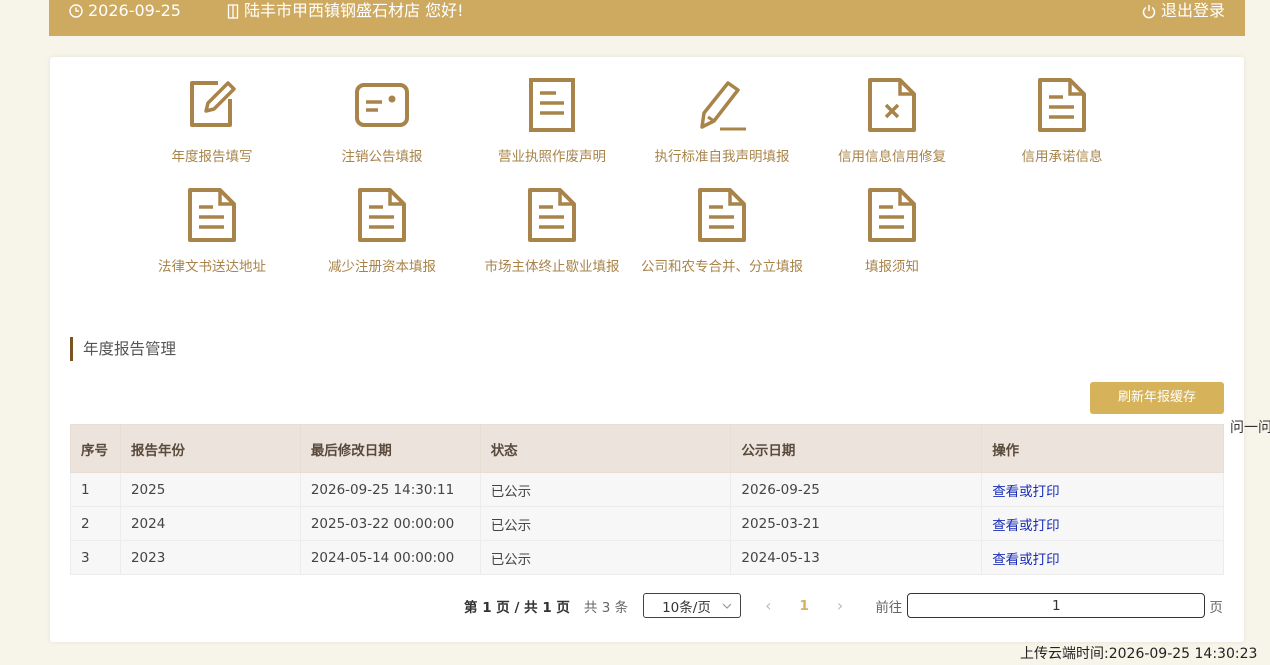  What do you see at coordinates (1216, 607) in the screenshot?
I see `page-suffix: 页` at bounding box center [1216, 607].